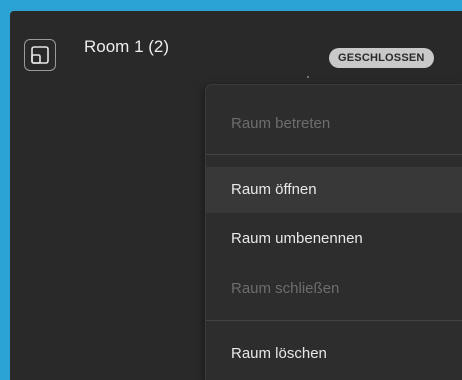  What do you see at coordinates (334, 190) in the screenshot?
I see `menu-item-open-room: Raum öffnen` at bounding box center [334, 190].